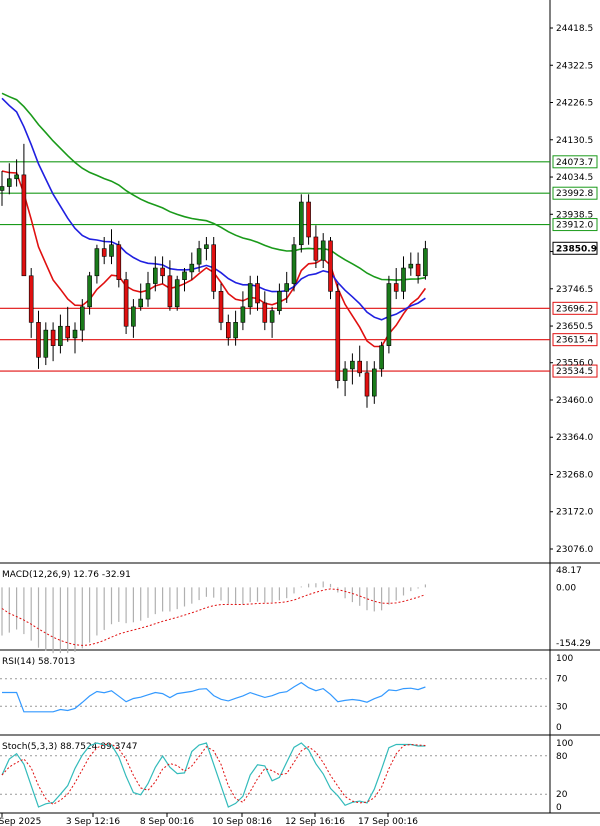 This screenshot has height=826, width=600. What do you see at coordinates (574, 513) in the screenshot?
I see `price-tick-label: 23172.0` at bounding box center [574, 513].